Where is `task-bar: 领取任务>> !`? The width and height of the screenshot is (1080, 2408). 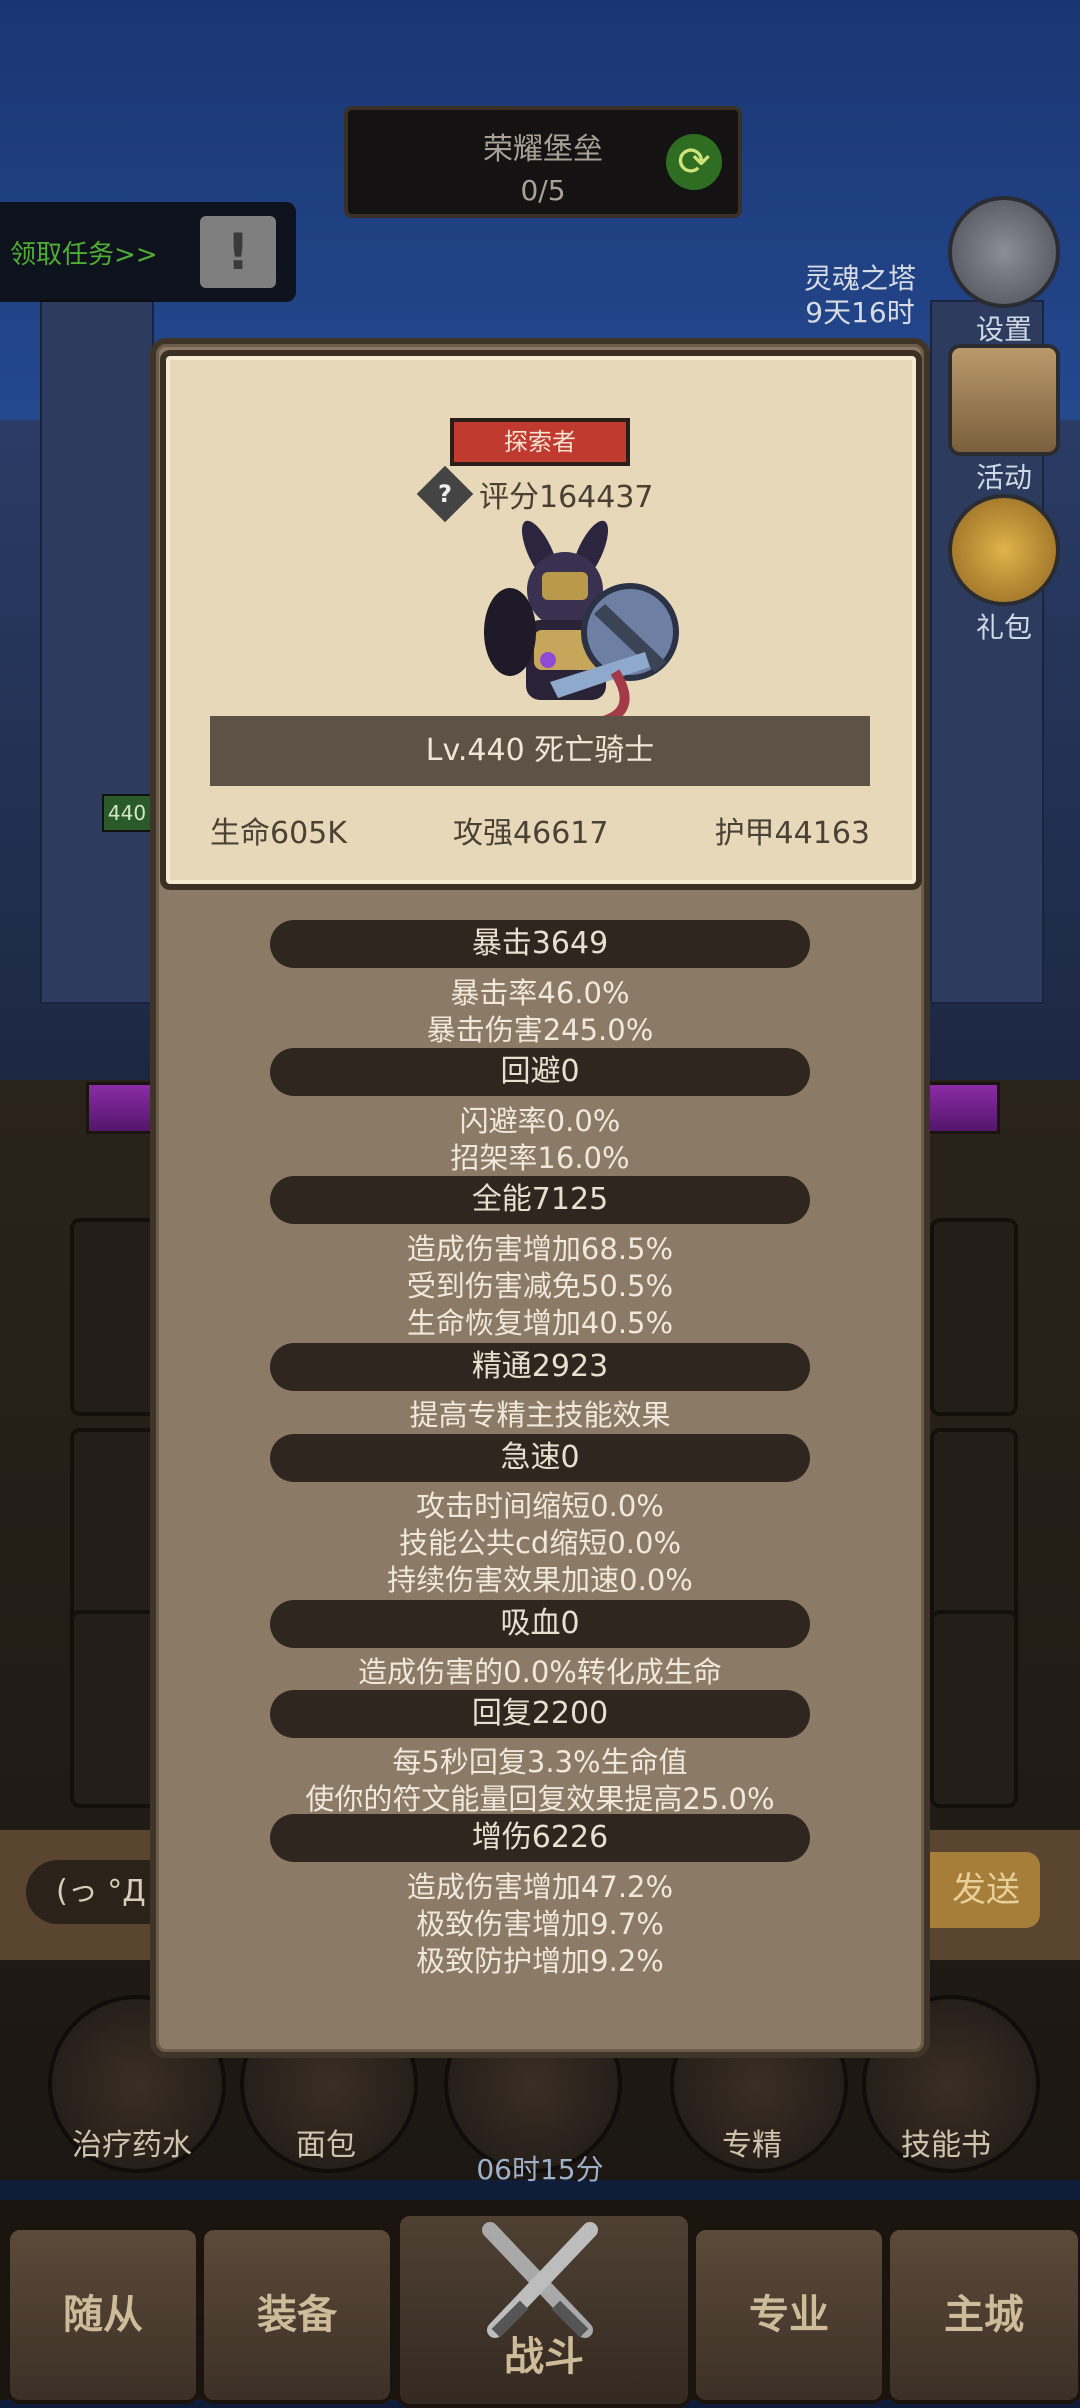
task-bar: 领取任务>> ! is located at coordinates (148, 252).